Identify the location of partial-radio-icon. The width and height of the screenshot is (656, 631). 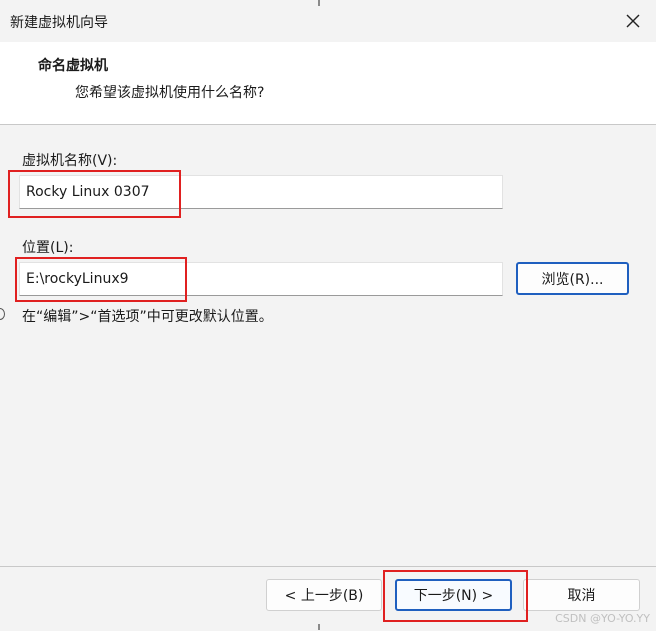
(2, 314).